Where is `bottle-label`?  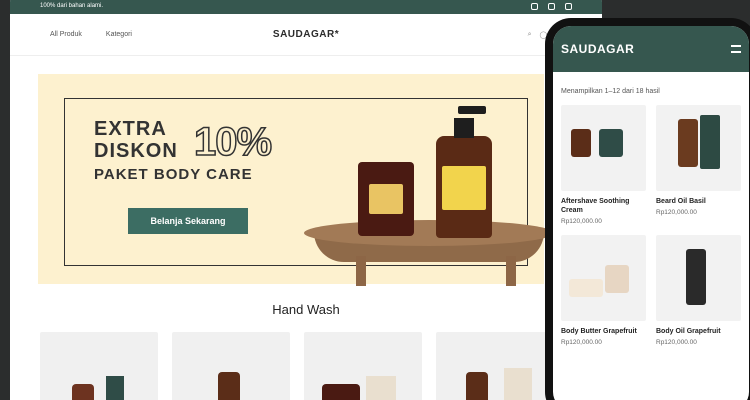 bottle-label is located at coordinates (464, 188).